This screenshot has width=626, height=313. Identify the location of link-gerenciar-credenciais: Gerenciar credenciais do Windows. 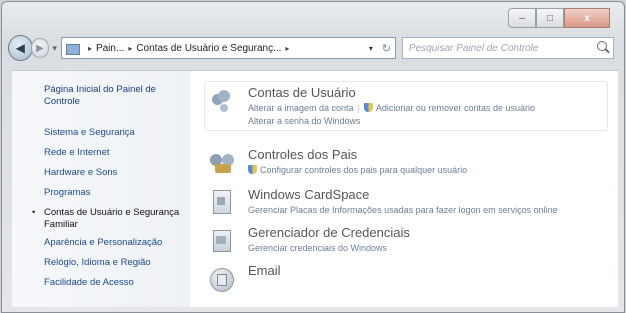
(317, 248).